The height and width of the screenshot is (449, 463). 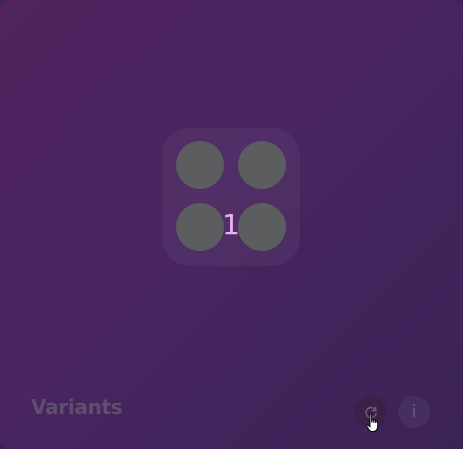 I want to click on variant-grid-tile: 1, so click(x=231, y=197).